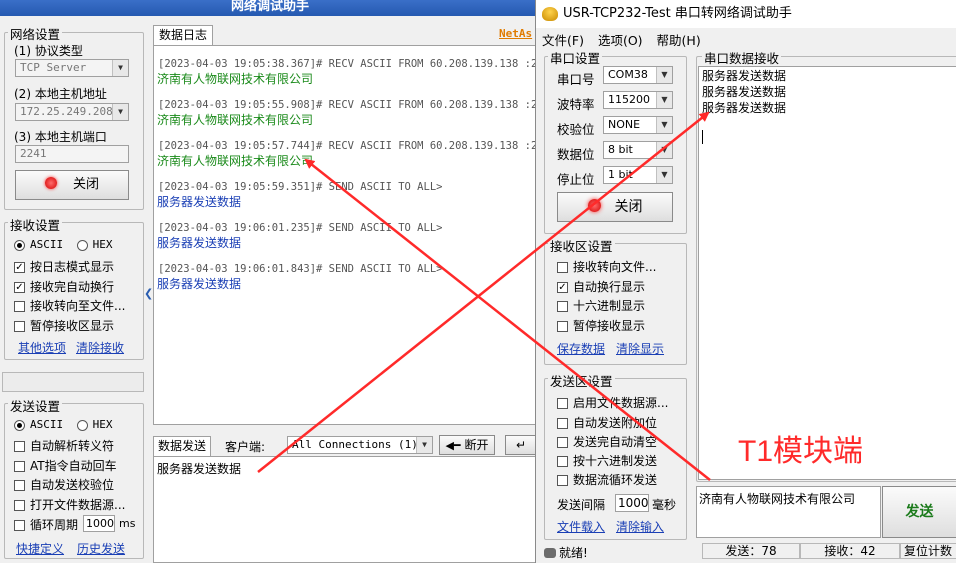 This screenshot has height=563, width=956. I want to click on recv-pause-option: 暂停接收区显示, so click(64, 325).